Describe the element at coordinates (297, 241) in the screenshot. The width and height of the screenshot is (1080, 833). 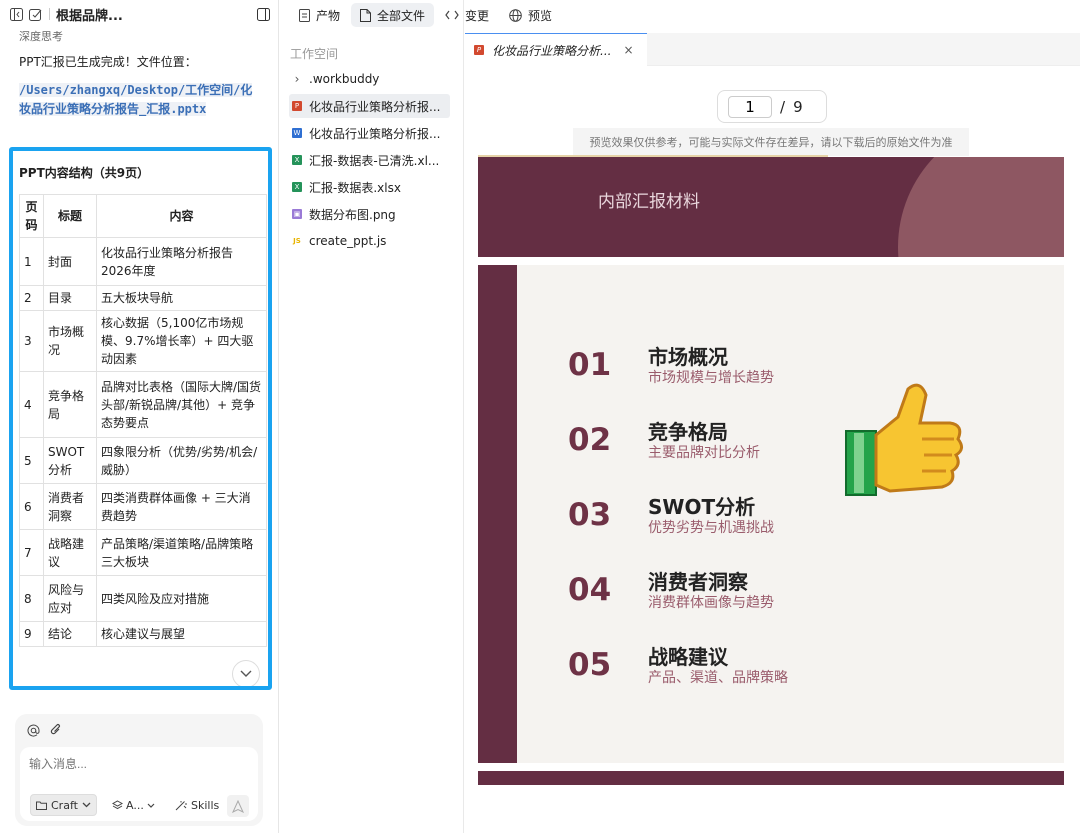
I see `js-file-icon: JS` at that location.